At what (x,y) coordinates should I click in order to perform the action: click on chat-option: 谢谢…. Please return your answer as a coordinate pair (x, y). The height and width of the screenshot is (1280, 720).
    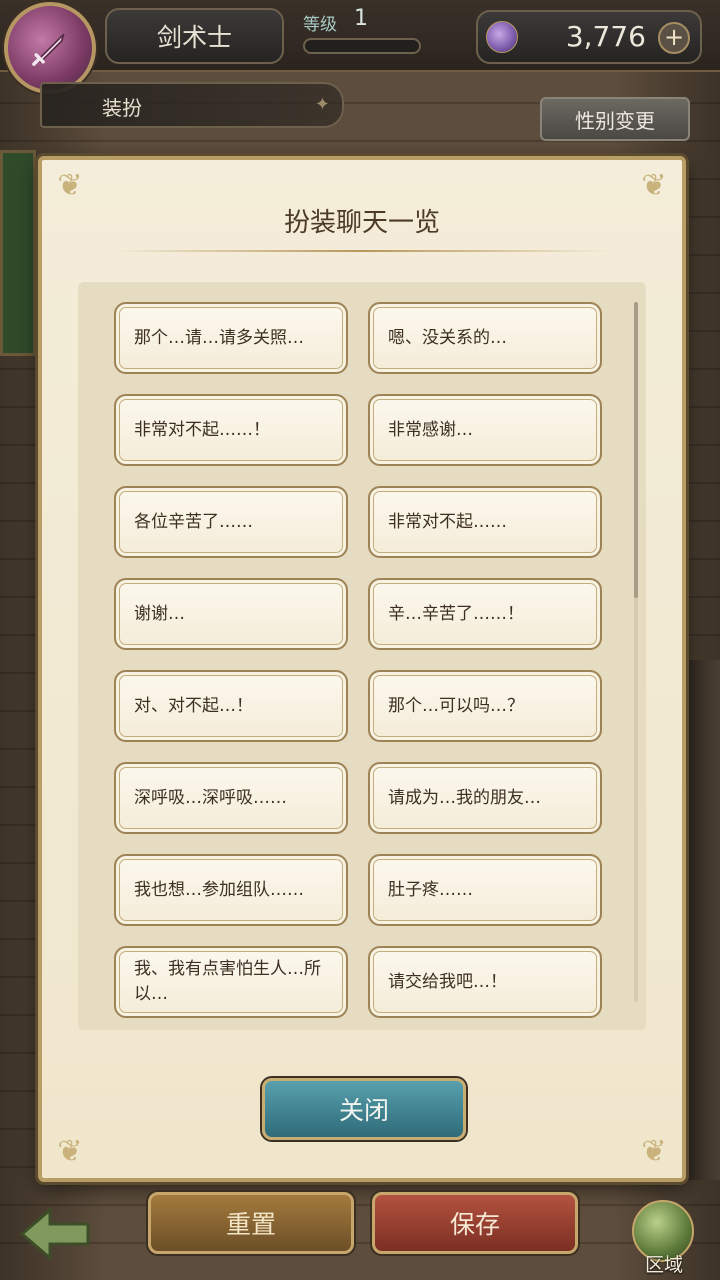
    Looking at the image, I should click on (231, 614).